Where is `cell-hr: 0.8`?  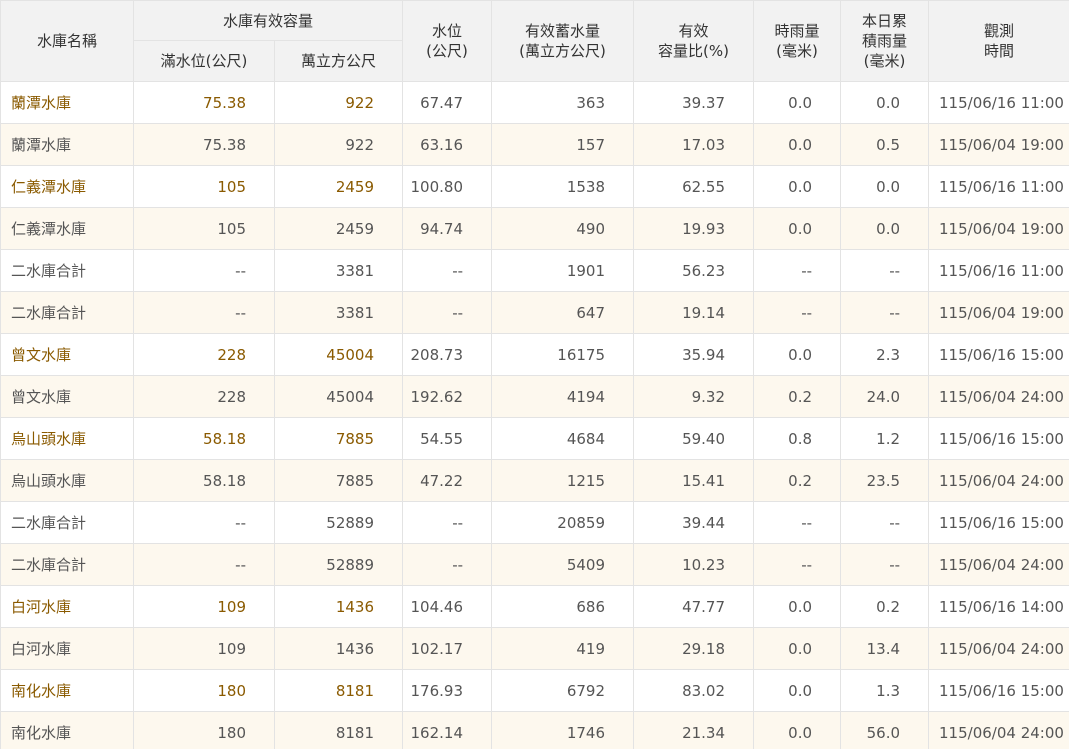 cell-hr: 0.8 is located at coordinates (797, 438).